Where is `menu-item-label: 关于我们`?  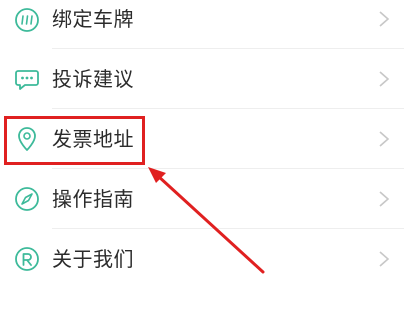 menu-item-label: 关于我们 is located at coordinates (93, 259).